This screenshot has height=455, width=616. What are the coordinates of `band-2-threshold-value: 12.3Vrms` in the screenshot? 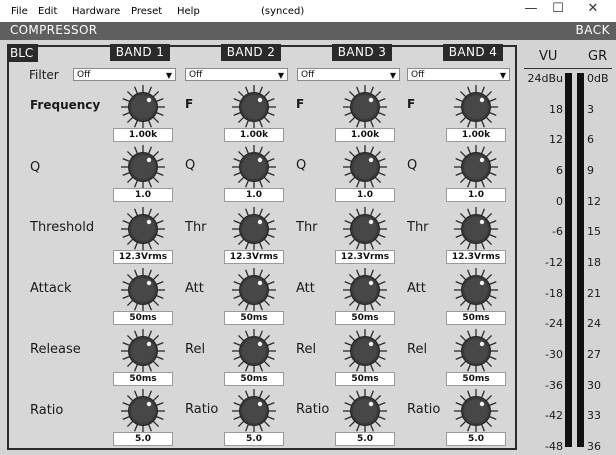 It's located at (254, 257).